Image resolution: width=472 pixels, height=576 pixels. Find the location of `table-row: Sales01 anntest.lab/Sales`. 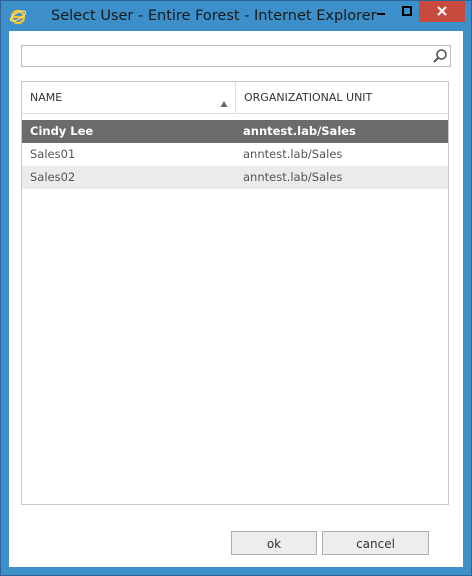

table-row: Sales01 anntest.lab/Sales is located at coordinates (235, 154).